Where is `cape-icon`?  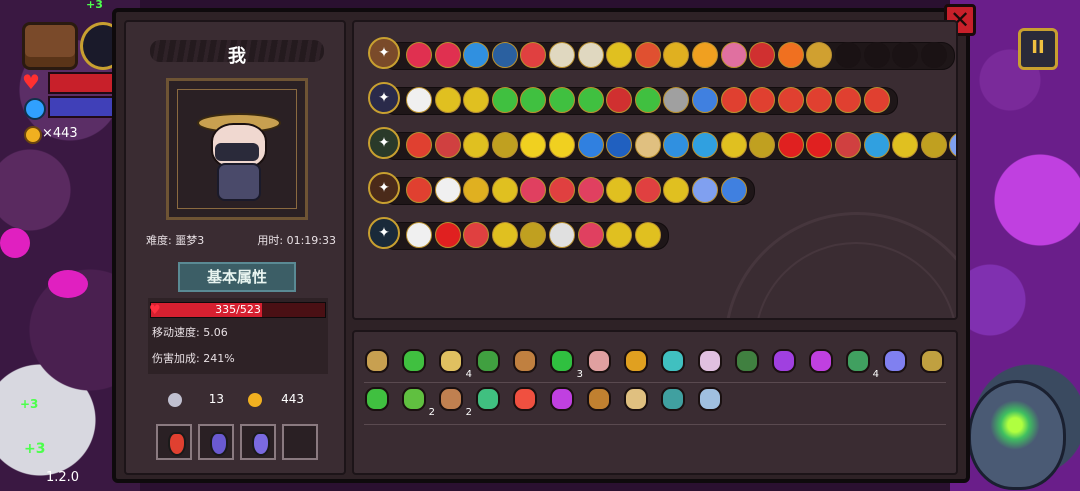 cape-icon is located at coordinates (784, 361).